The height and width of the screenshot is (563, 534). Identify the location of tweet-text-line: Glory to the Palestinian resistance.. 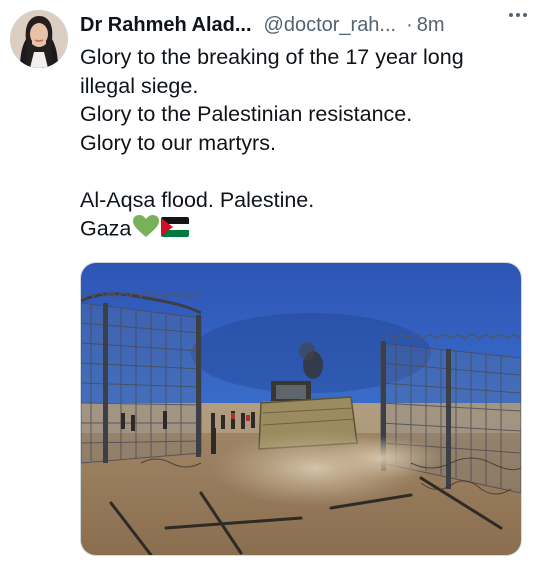
(246, 114).